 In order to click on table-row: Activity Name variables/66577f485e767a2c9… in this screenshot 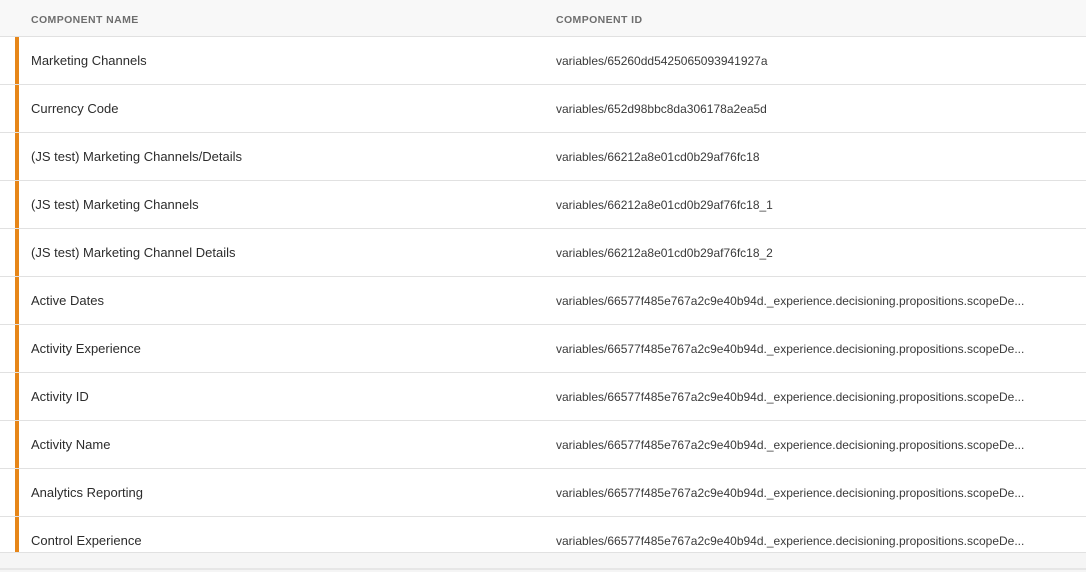, I will do `click(543, 445)`.